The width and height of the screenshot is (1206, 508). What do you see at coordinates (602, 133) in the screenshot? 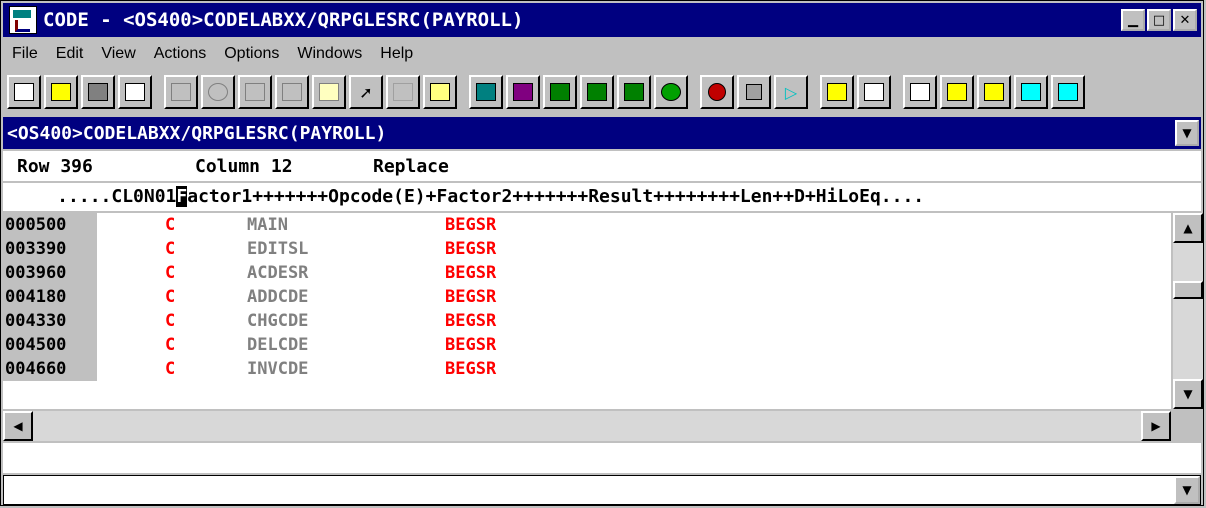
I see `path-bar: <OS400>CODELABXX/QRPGLESRC(PAYROLL) ▼` at bounding box center [602, 133].